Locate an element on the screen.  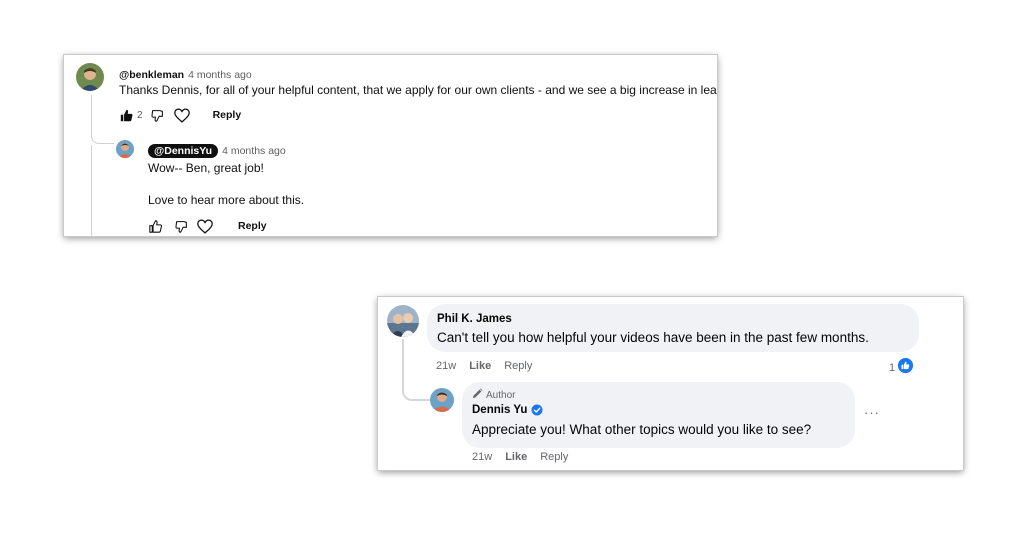
comment-author-name: Phil K. James is located at coordinates (474, 319).